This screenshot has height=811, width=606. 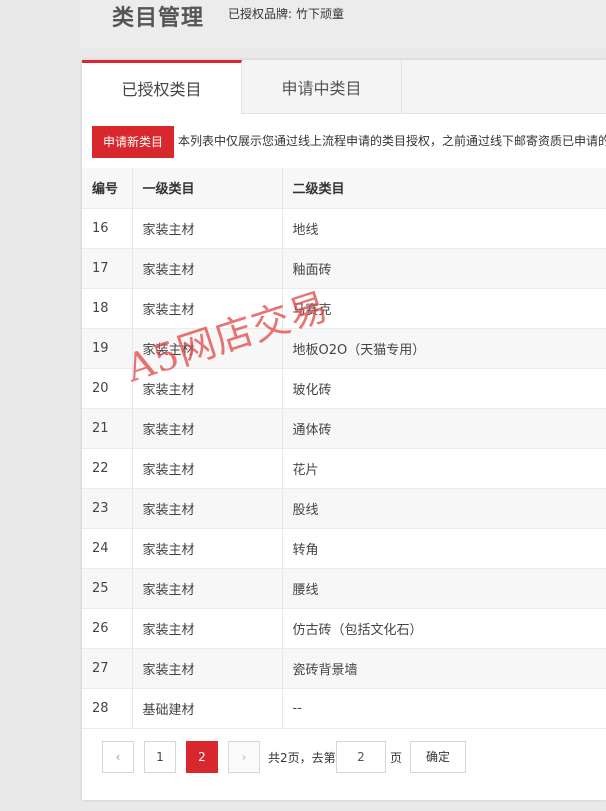 I want to click on cell-secondary-category: 腰线, so click(x=444, y=588).